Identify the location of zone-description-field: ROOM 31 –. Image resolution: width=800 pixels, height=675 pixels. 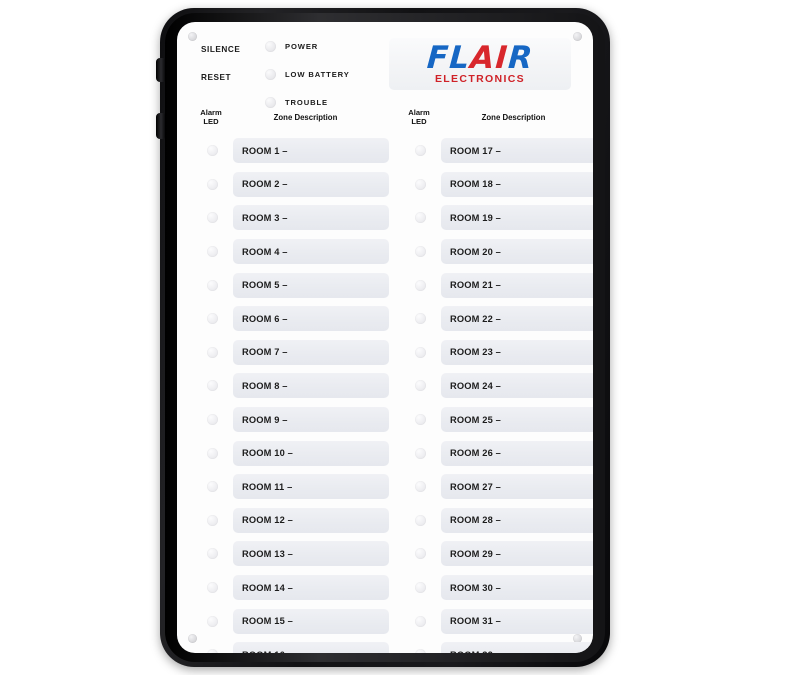
(517, 621).